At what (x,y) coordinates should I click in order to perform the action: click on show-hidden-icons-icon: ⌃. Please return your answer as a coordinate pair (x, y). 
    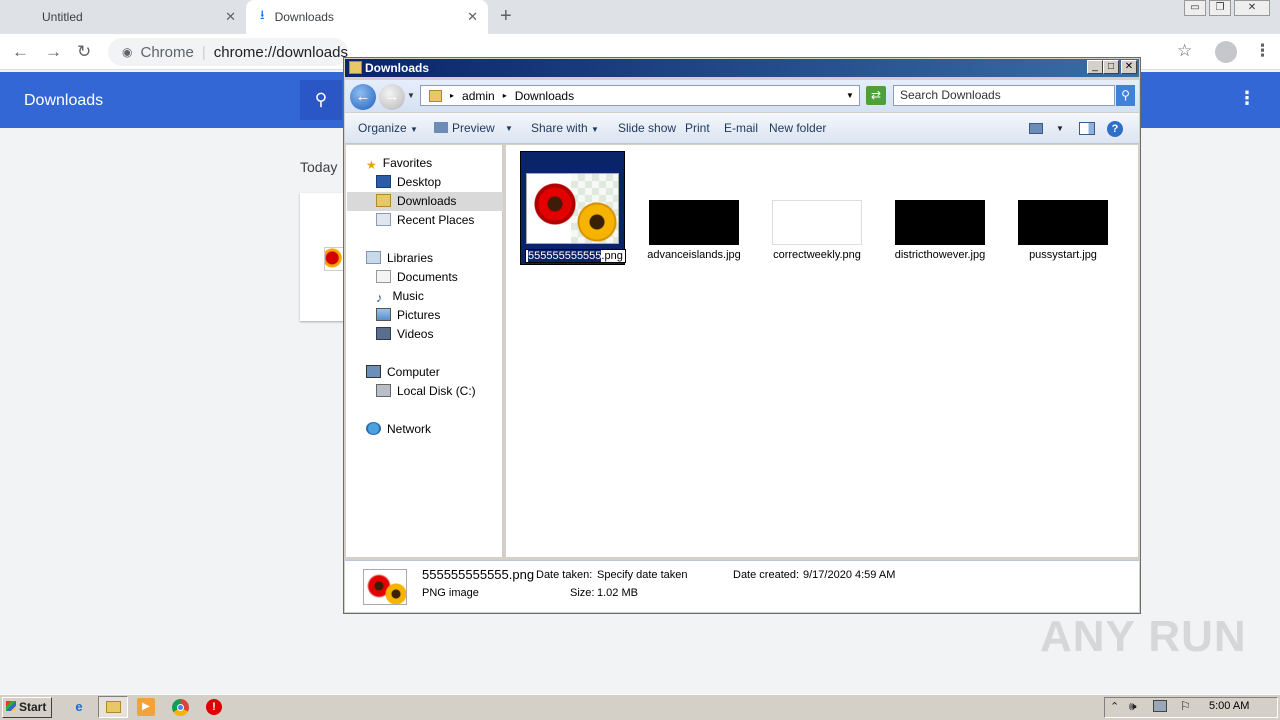
    Looking at the image, I should click on (1114, 706).